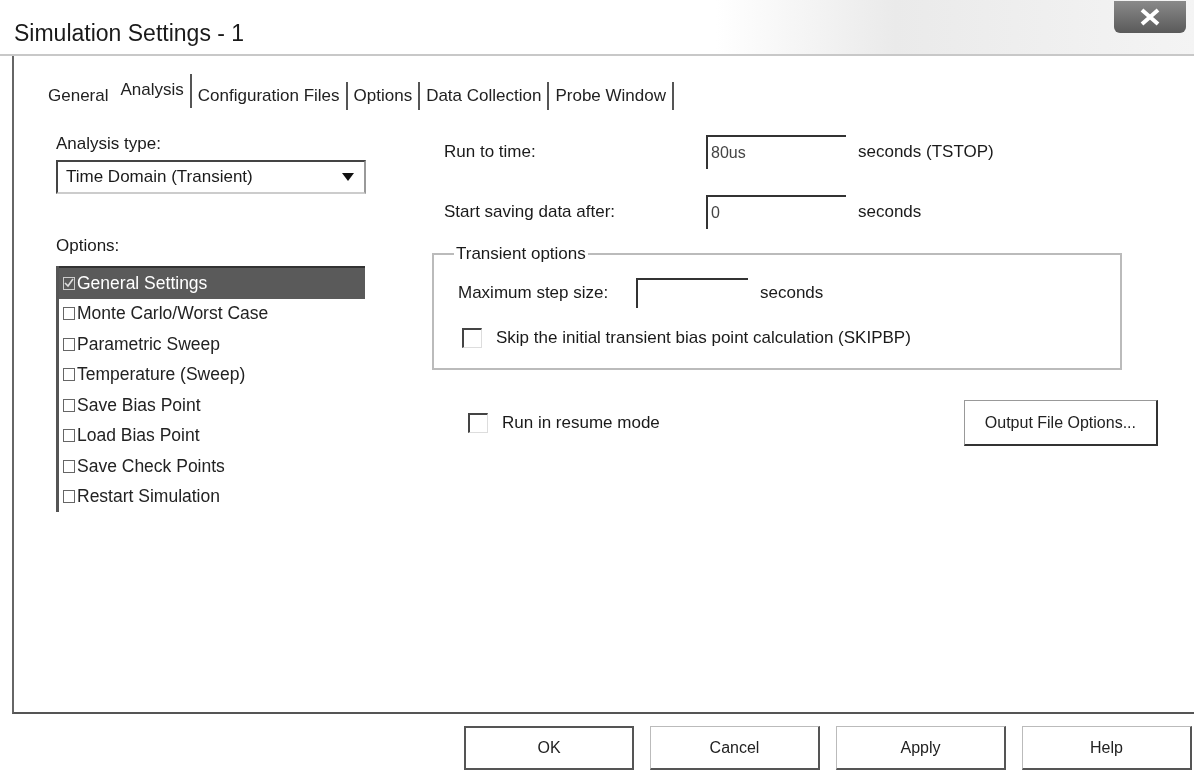 This screenshot has width=1194, height=782. What do you see at coordinates (212, 466) in the screenshot?
I see `option-item: Save Check Points` at bounding box center [212, 466].